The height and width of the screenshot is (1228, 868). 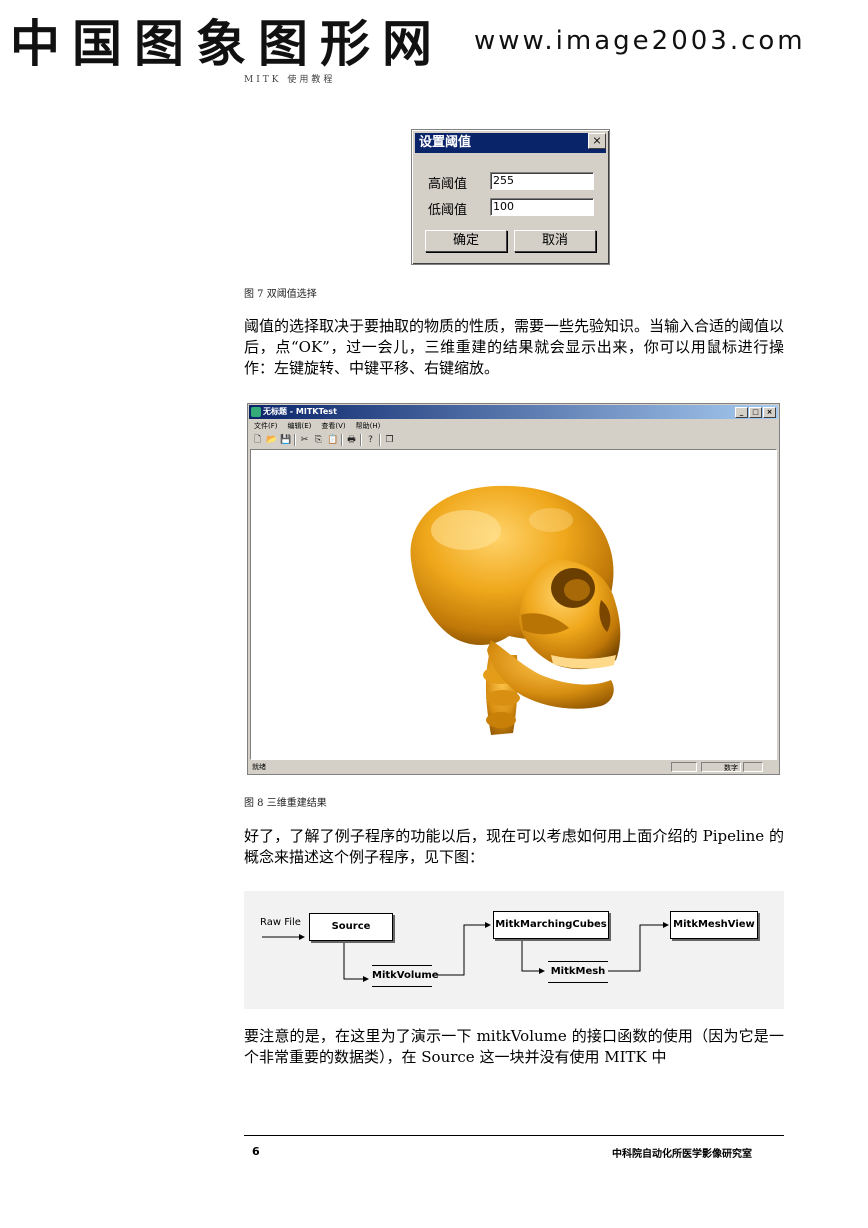 What do you see at coordinates (513, 412) in the screenshot?
I see `app-titlebar: 无标题 - MITKTest _ □ ×` at bounding box center [513, 412].